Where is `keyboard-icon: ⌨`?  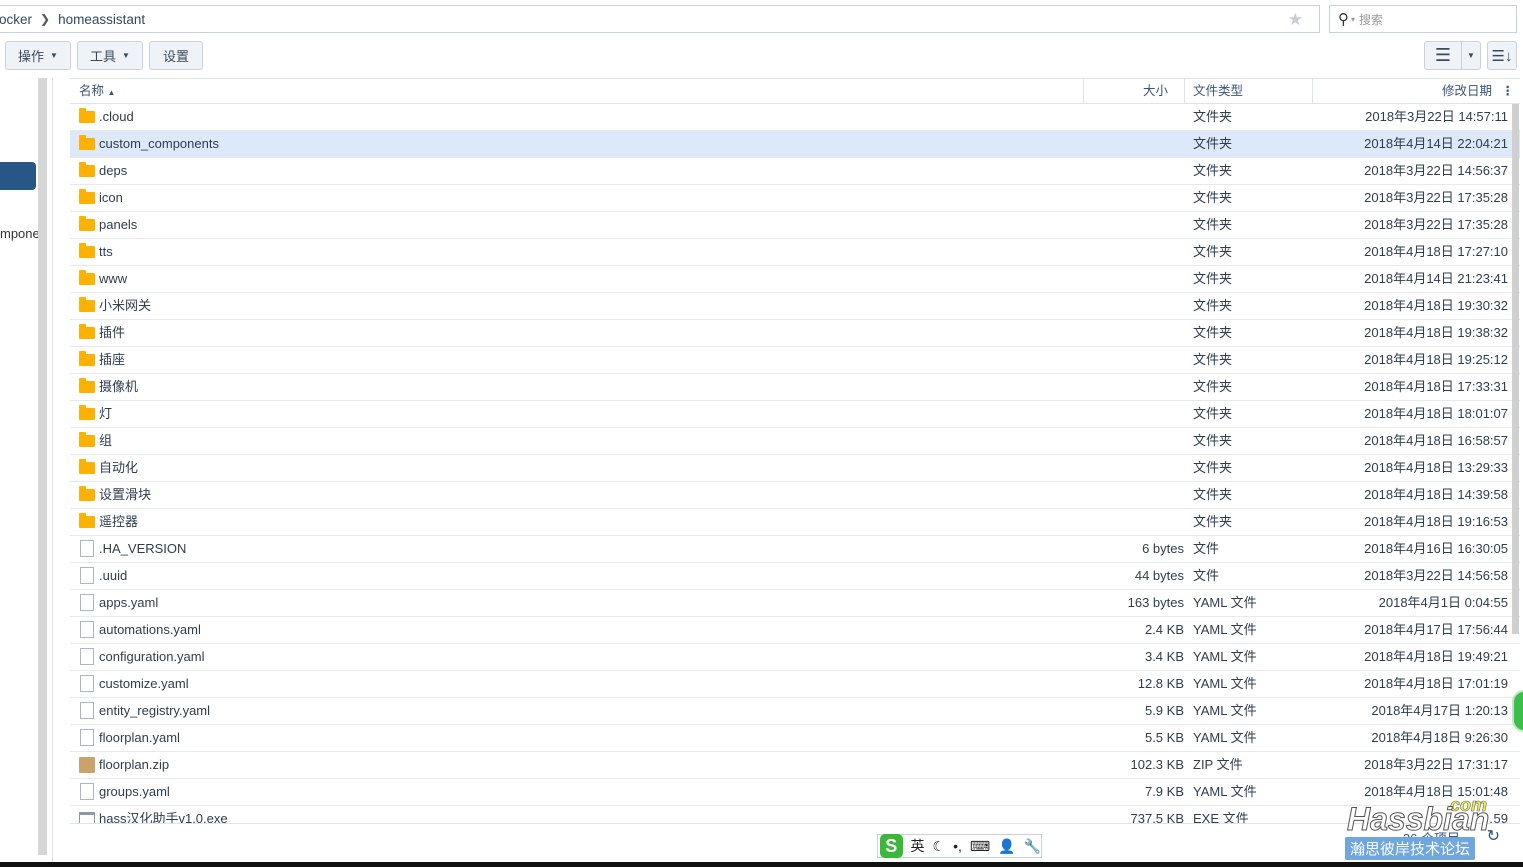 keyboard-icon: ⌨ is located at coordinates (980, 846).